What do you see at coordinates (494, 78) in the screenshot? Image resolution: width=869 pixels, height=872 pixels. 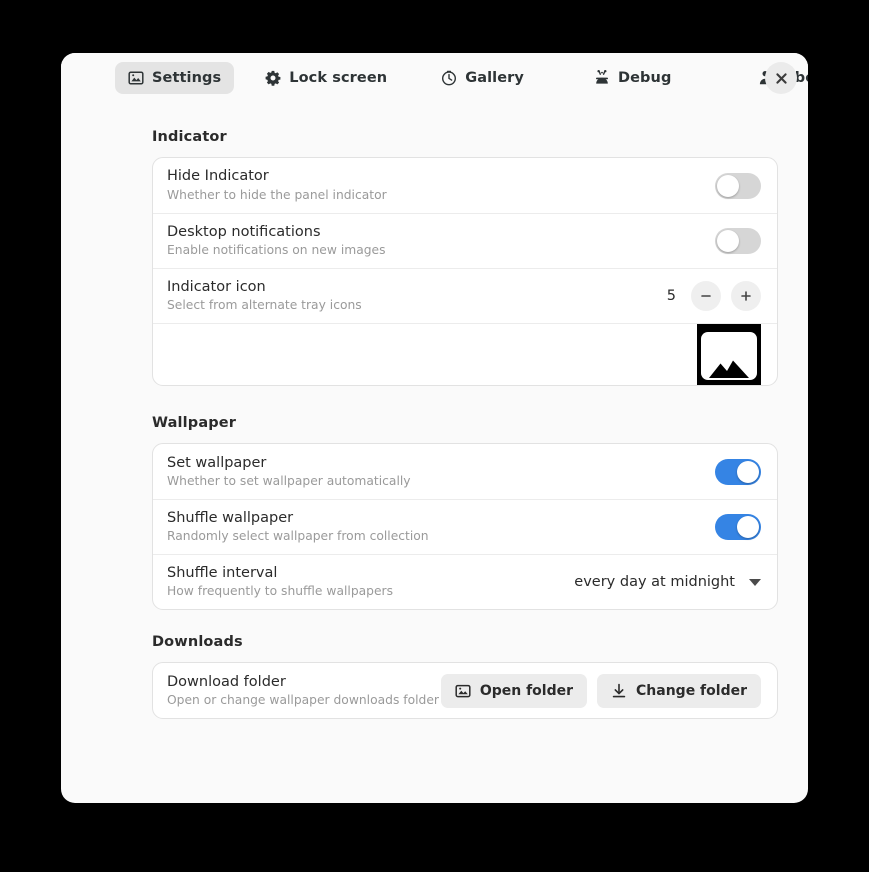 I see `tab-gallery-label: Gallery` at bounding box center [494, 78].